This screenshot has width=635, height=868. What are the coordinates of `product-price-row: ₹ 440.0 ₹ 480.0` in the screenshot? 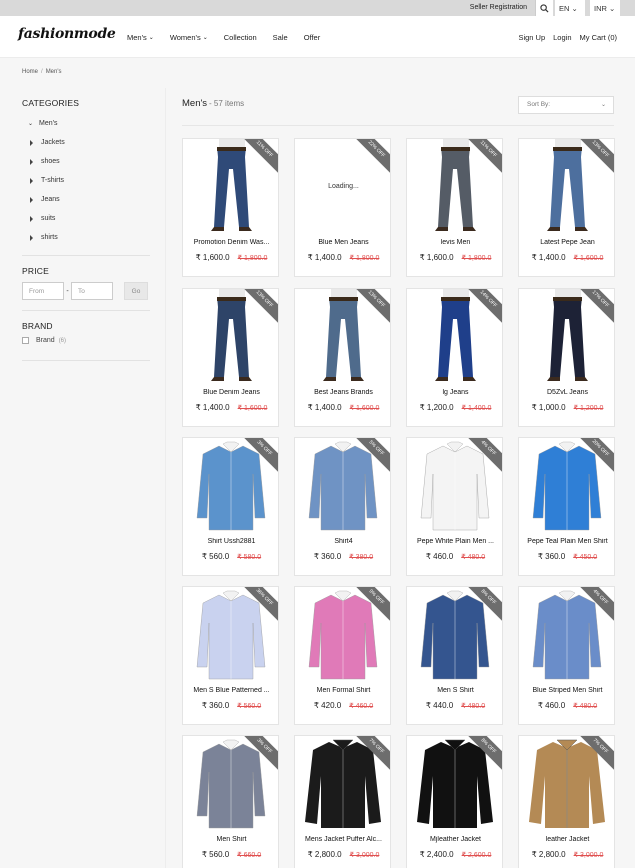 It's located at (454, 705).